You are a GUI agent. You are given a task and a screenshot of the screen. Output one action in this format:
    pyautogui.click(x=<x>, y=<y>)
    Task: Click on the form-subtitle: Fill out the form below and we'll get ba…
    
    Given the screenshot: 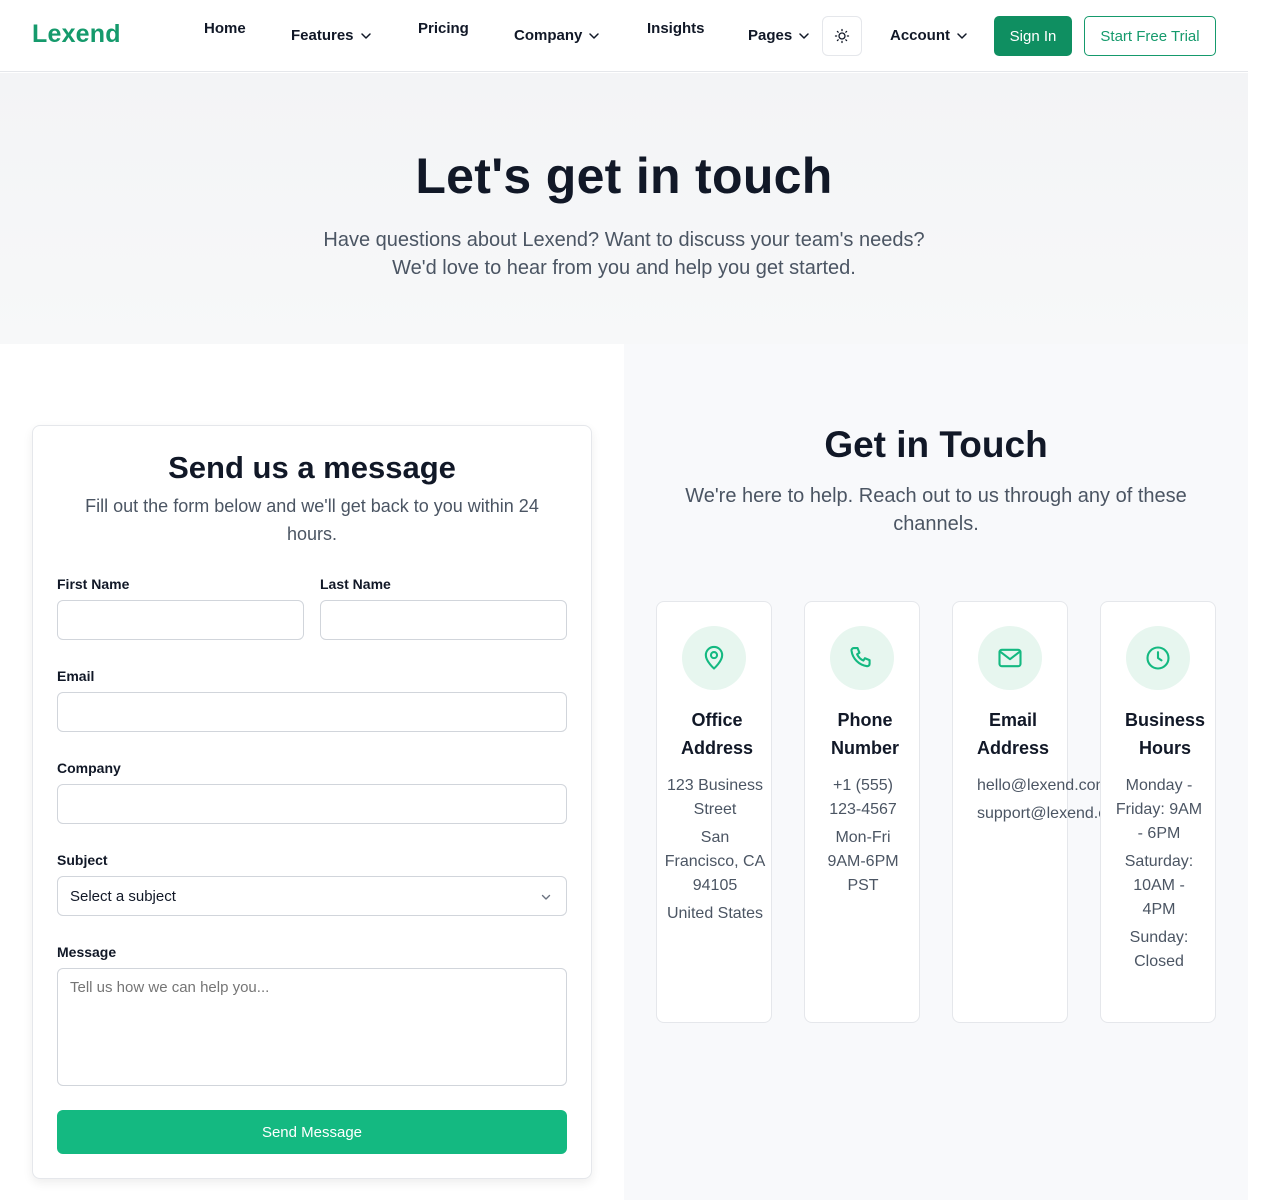 What is the action you would take?
    pyautogui.click(x=312, y=520)
    